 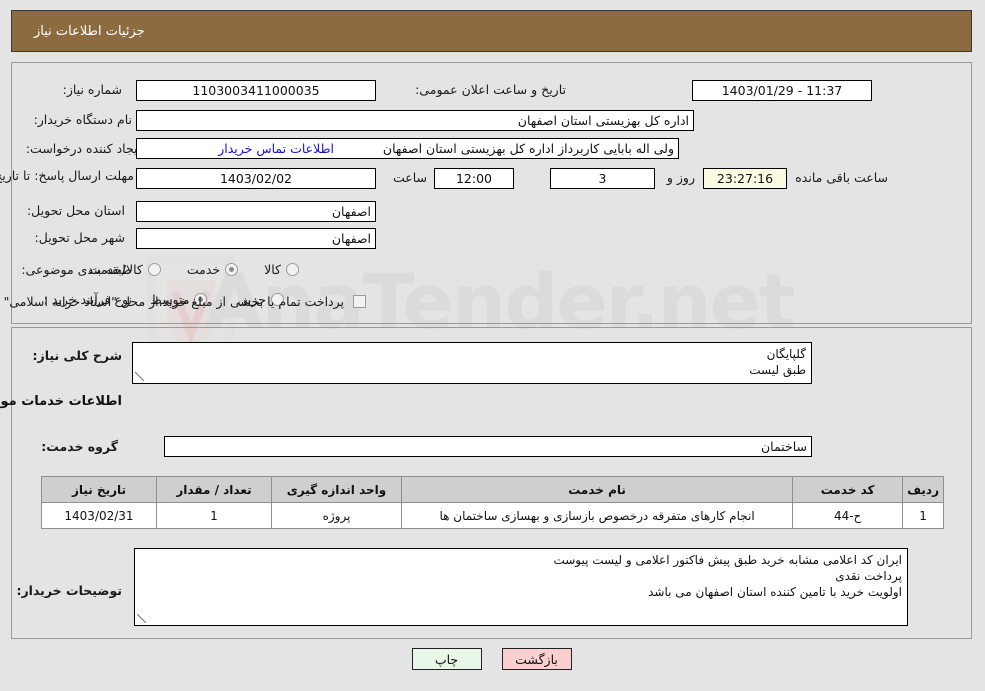 I want to click on city-label-wrap: شهر محل تحویل:, so click(x=81, y=237).